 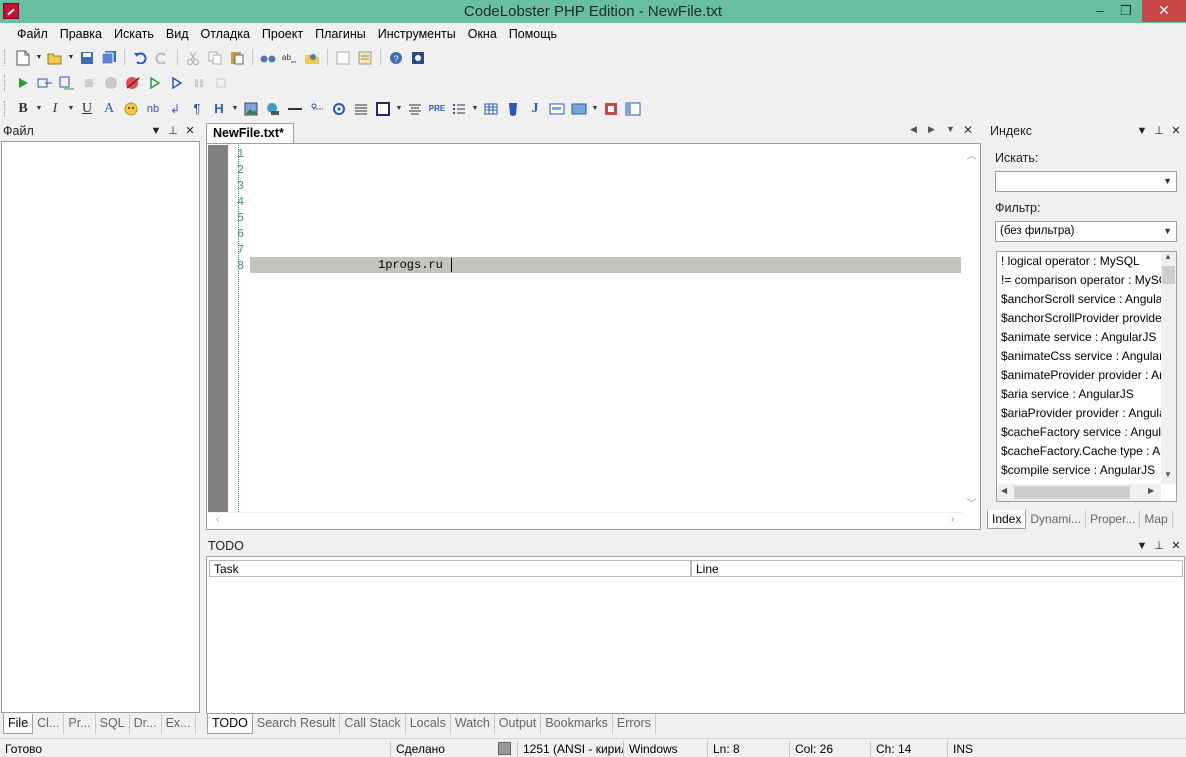 I want to click on save-all-icon, so click(x=109, y=58).